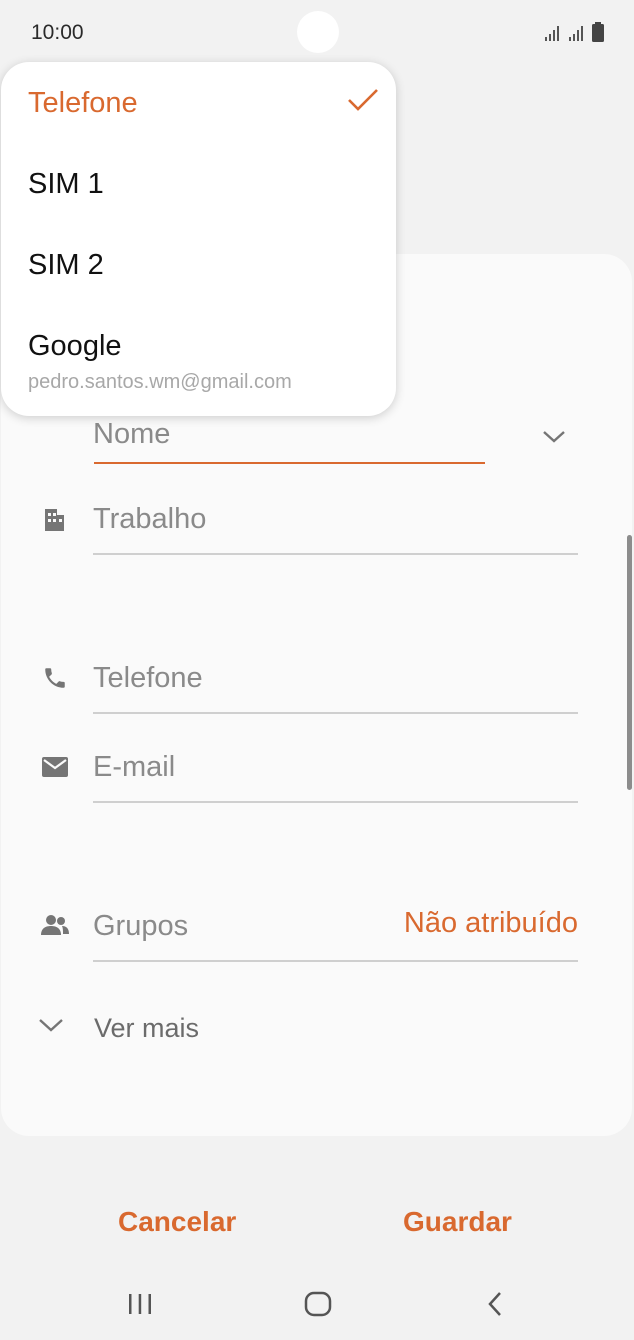 The width and height of the screenshot is (634, 1340). I want to click on google-account-email: pedro.santos.wm@gmail.com, so click(160, 382).